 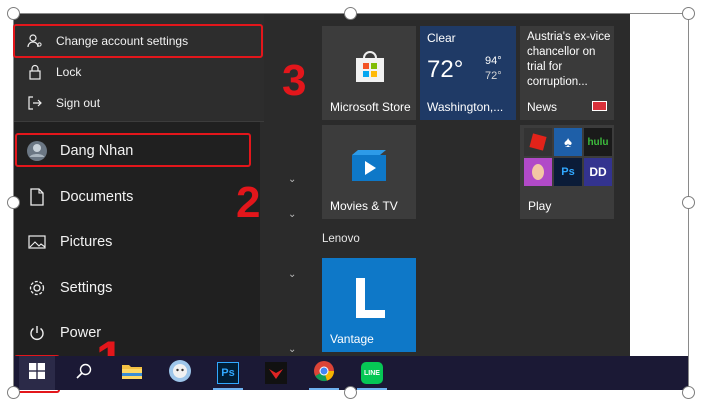 I want to click on chat-app-button, so click(x=180, y=373).